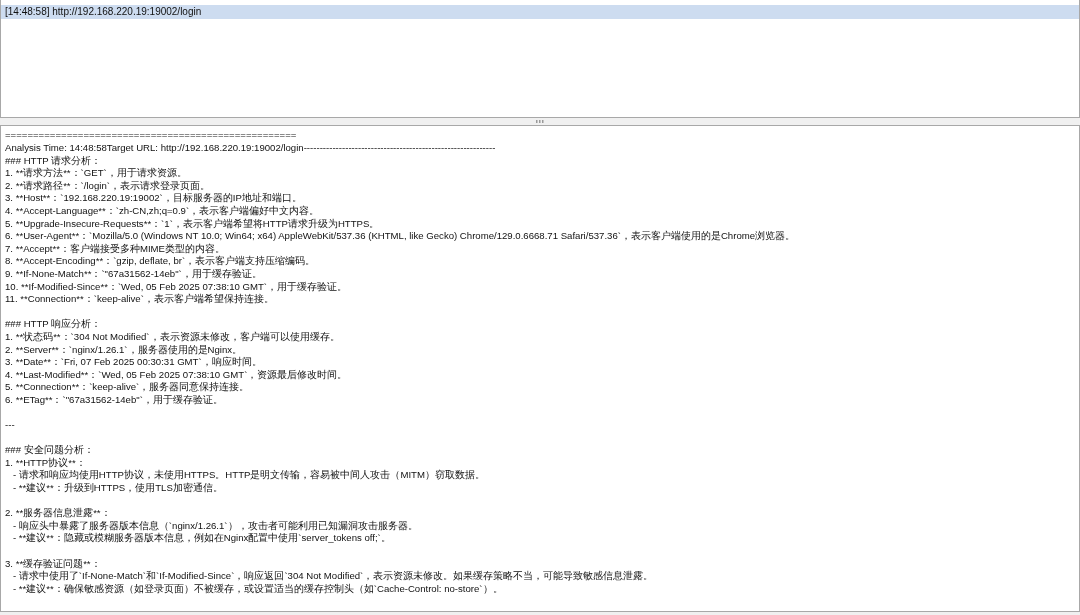 This screenshot has width=1080, height=615. Describe the element at coordinates (134, 362) in the screenshot. I see `output-line: 3. **Date**：`Fri, 07 Feb 2025 00:30:31 GMT`，响应时间。` at that location.